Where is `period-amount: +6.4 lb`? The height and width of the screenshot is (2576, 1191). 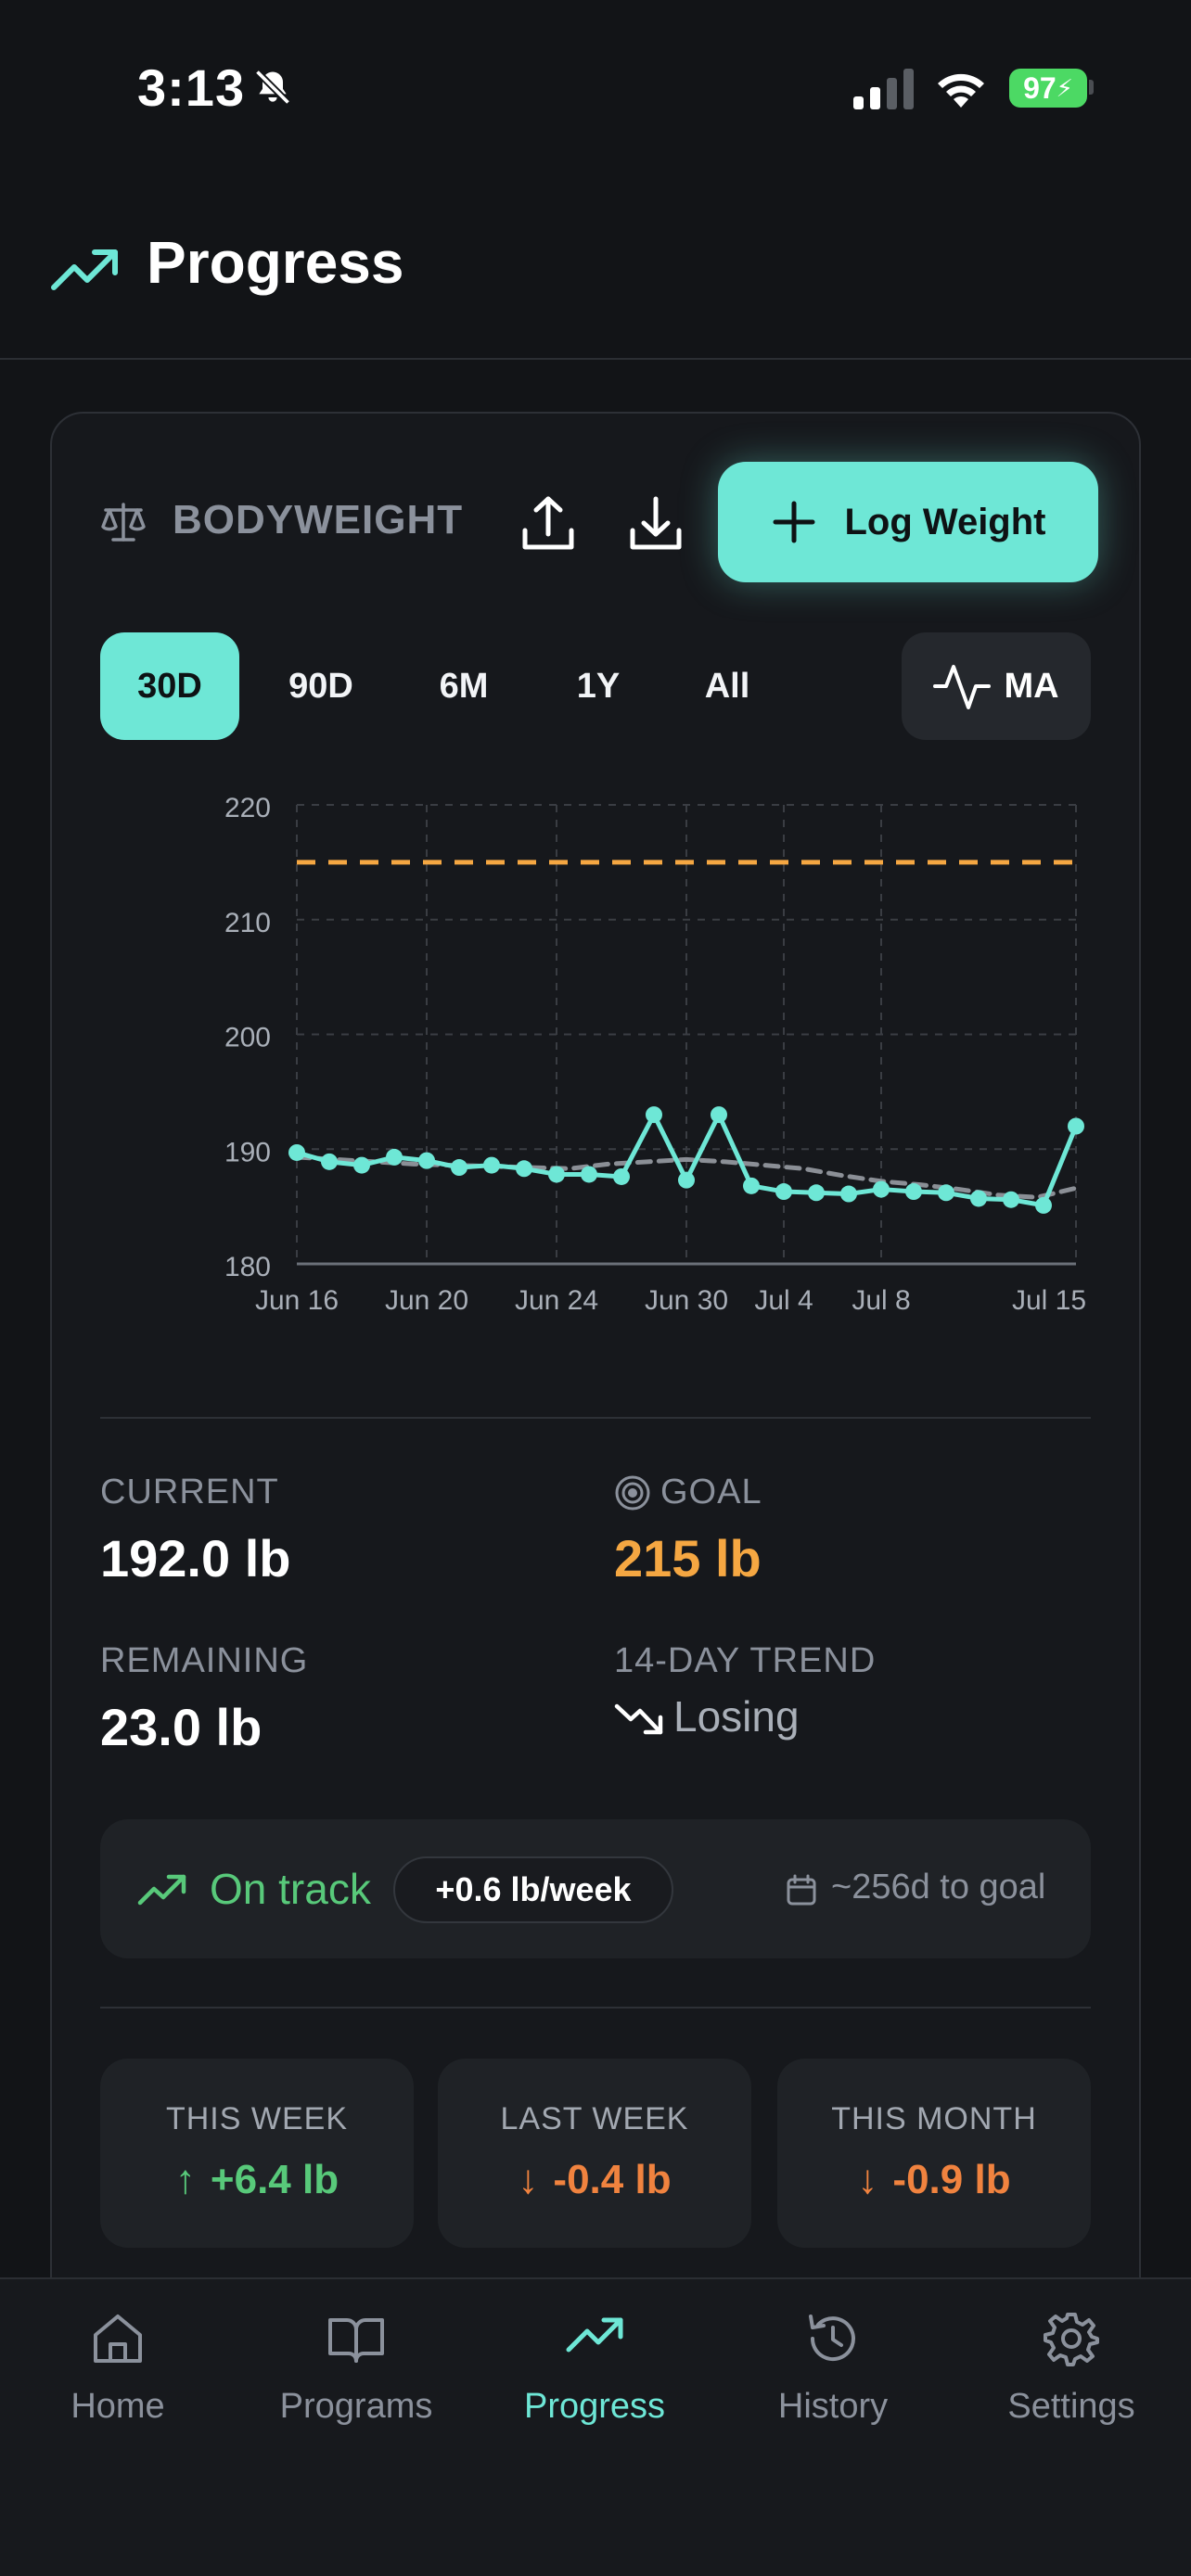 period-amount: +6.4 lb is located at coordinates (274, 2179).